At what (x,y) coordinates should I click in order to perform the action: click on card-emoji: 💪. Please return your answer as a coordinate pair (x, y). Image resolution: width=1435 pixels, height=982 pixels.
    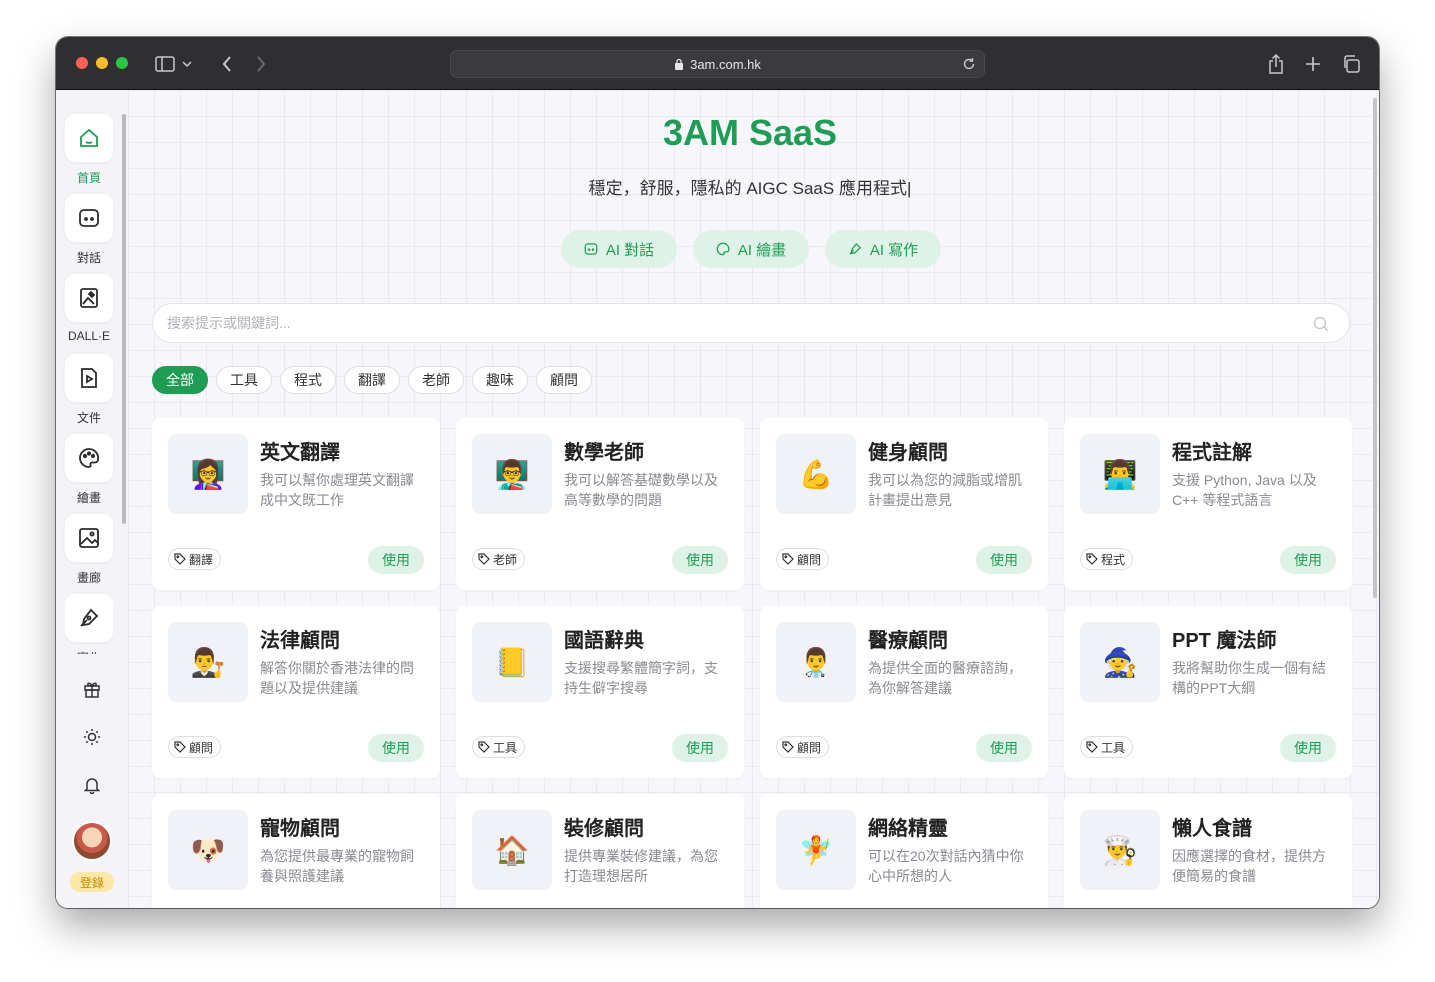
    Looking at the image, I should click on (816, 474).